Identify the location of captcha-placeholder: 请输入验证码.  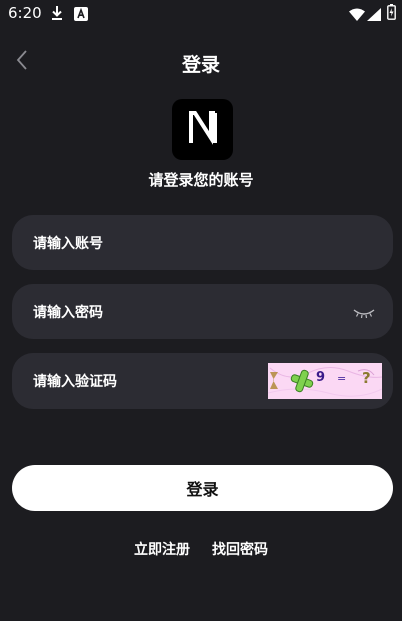
(75, 382).